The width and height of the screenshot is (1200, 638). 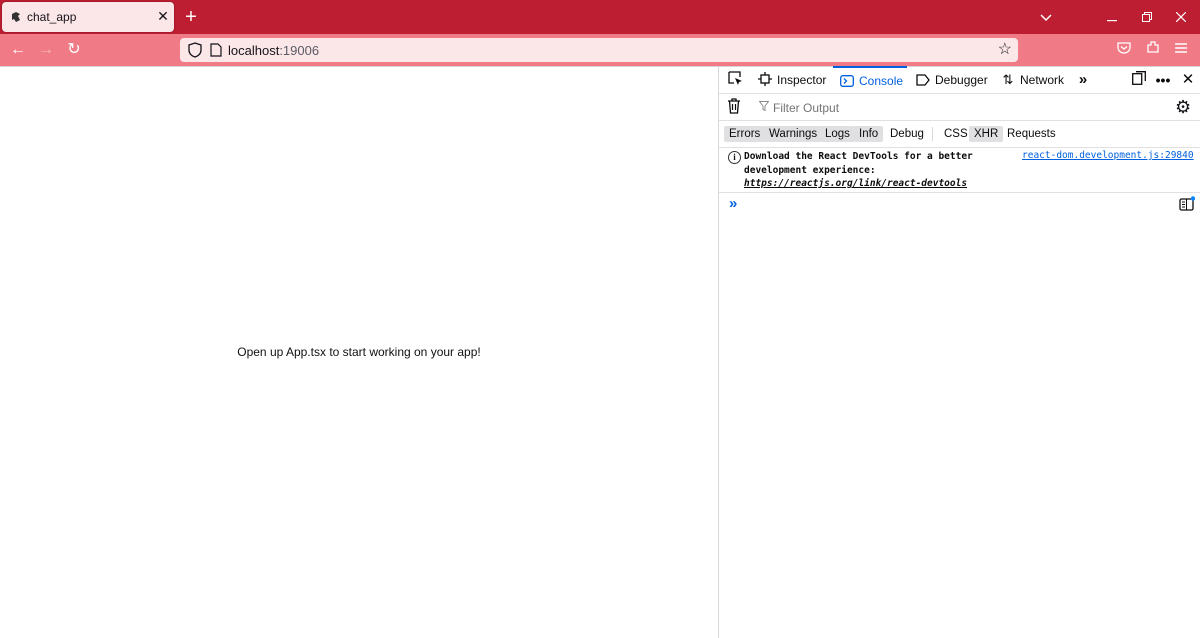 I want to click on url-text: localhost:19006, so click(x=273, y=50).